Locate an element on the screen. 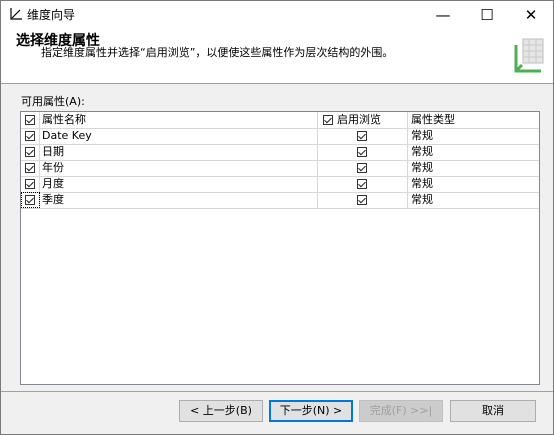  next-button: 下一步(N) > is located at coordinates (311, 411).